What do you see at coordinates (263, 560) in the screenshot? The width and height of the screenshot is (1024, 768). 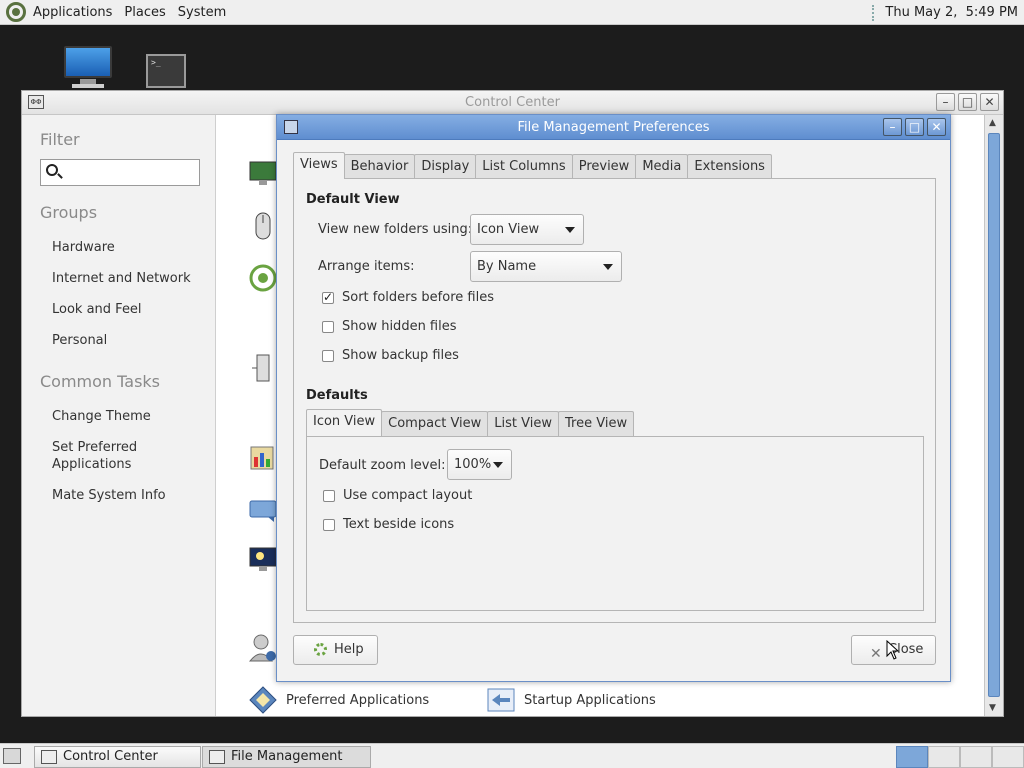 I see `screensaver-icon` at bounding box center [263, 560].